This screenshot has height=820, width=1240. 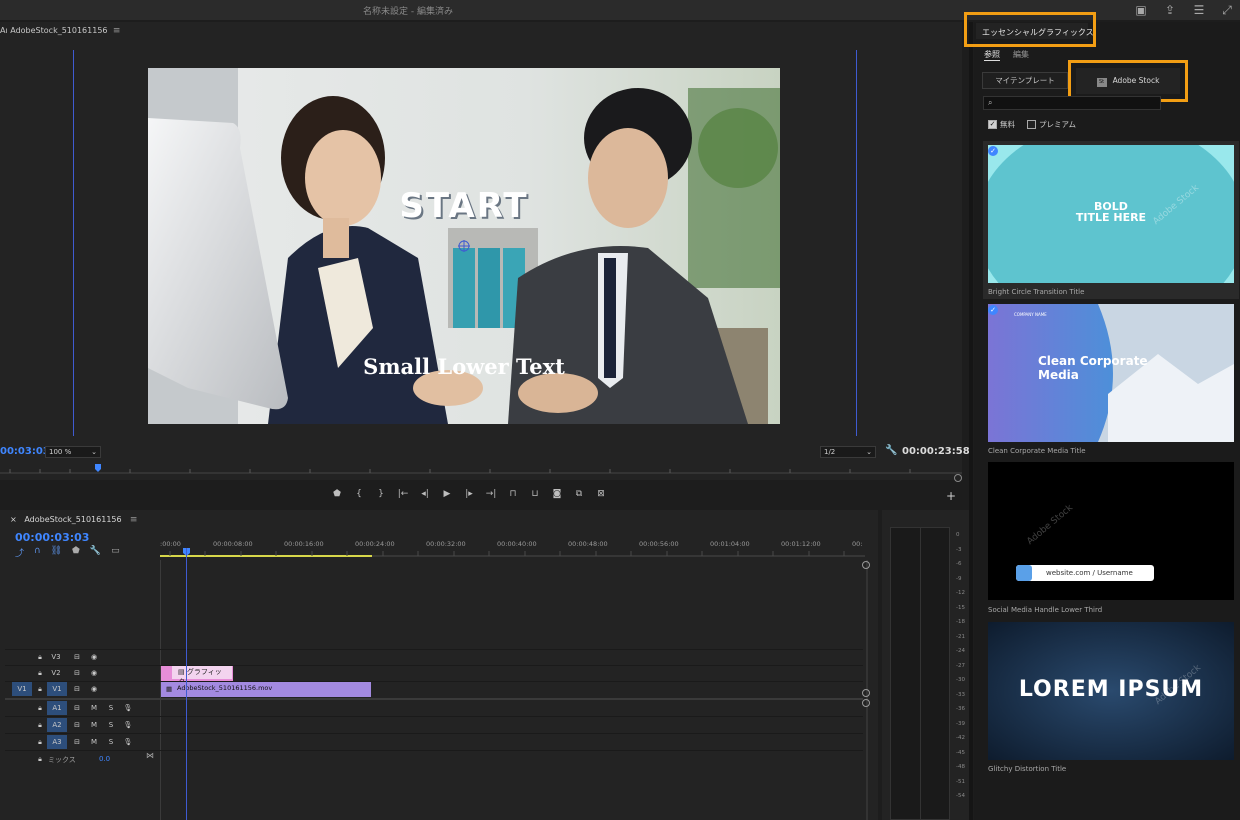 What do you see at coordinates (1021, 54) in the screenshot?
I see `tab-edit: 編集` at bounding box center [1021, 54].